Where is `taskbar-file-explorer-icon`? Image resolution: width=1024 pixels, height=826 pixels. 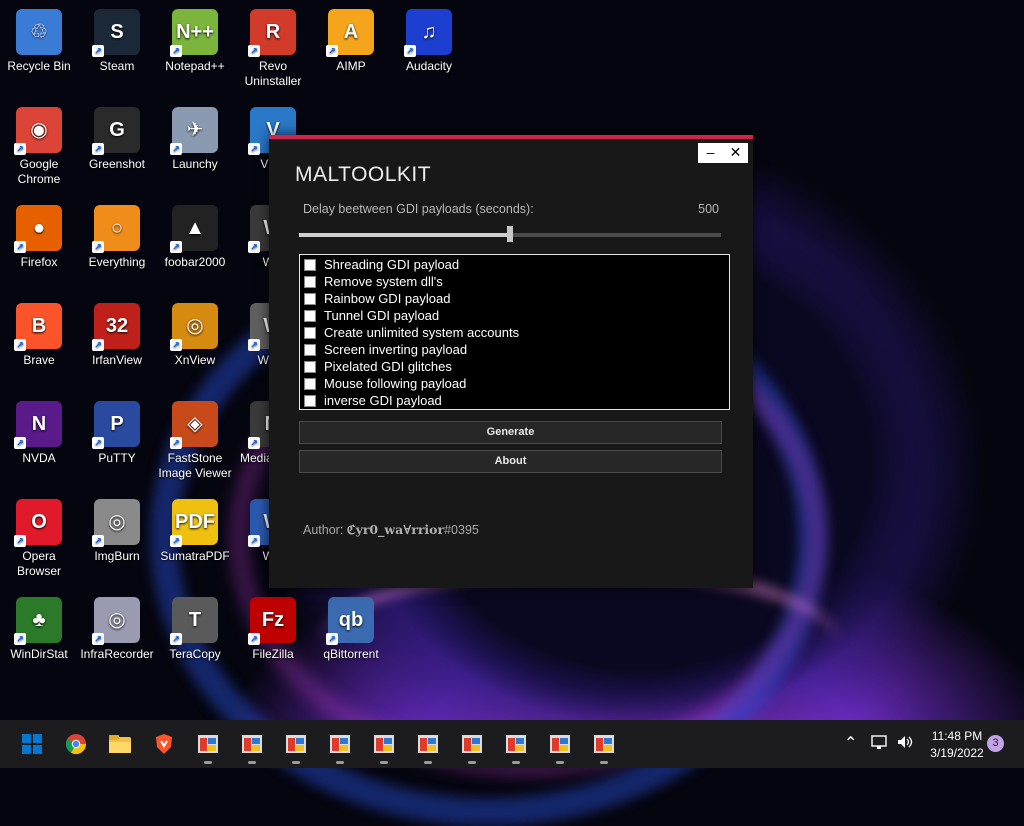
taskbar-file-explorer-icon is located at coordinates (120, 744).